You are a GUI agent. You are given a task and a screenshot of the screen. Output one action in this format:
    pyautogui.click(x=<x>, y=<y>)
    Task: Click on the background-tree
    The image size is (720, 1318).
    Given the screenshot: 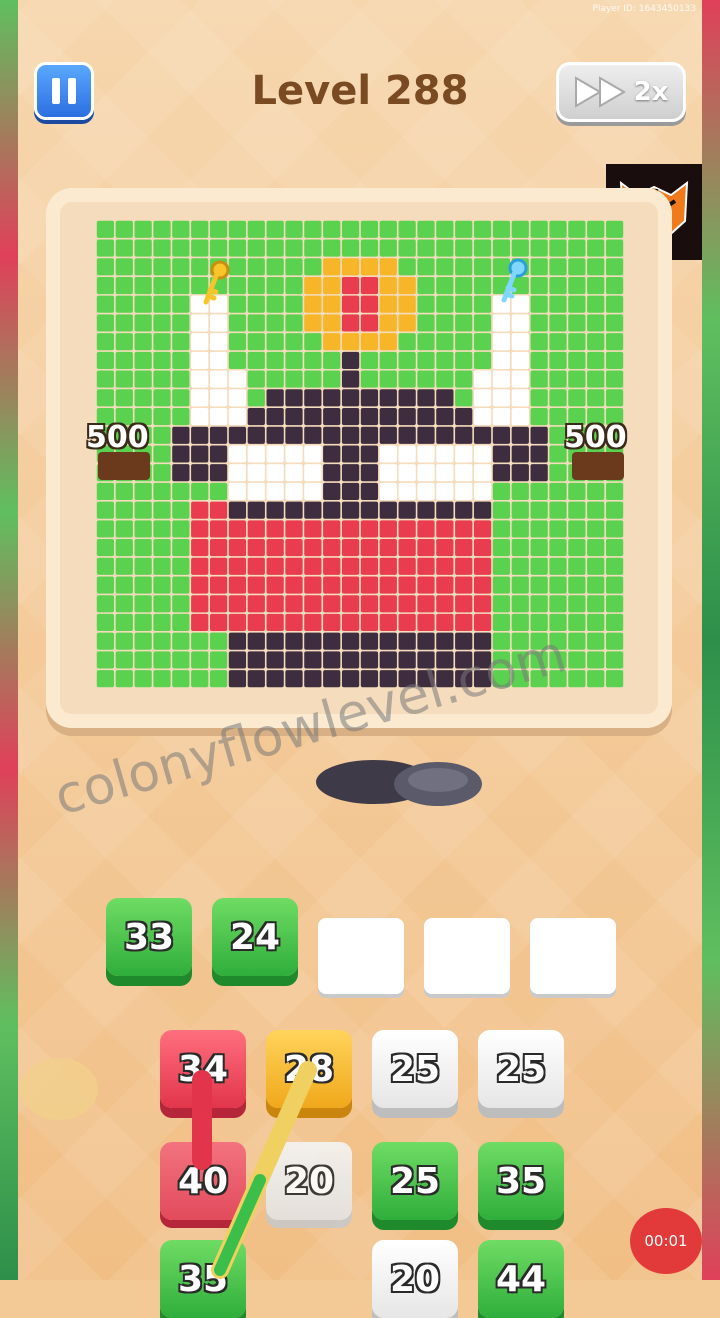 What is the action you would take?
    pyautogui.click(x=59, y=1089)
    